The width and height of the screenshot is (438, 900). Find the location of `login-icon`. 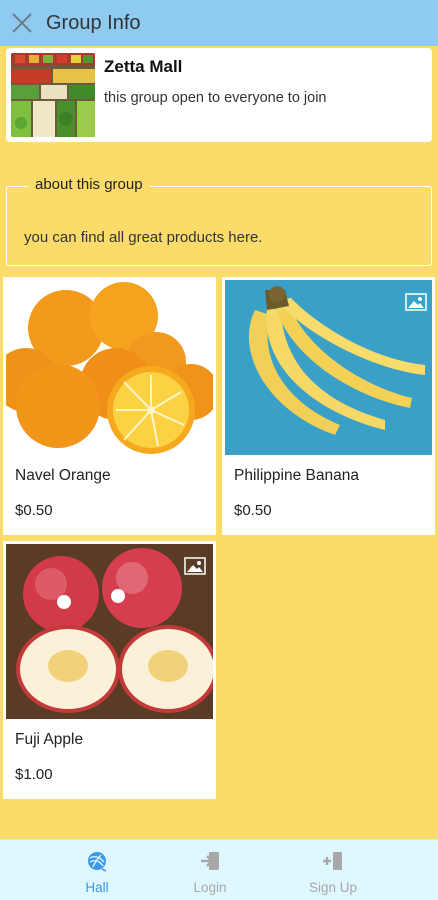

login-icon is located at coordinates (210, 861).